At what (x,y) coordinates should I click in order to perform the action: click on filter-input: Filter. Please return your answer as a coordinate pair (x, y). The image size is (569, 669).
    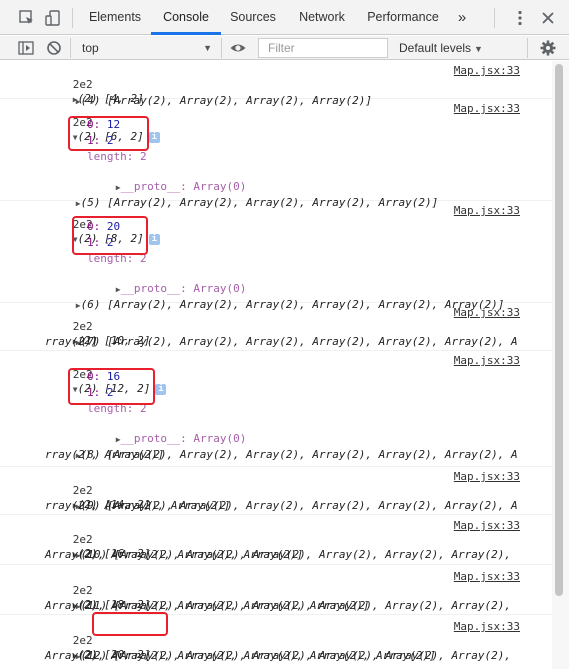
    Looking at the image, I should click on (323, 48).